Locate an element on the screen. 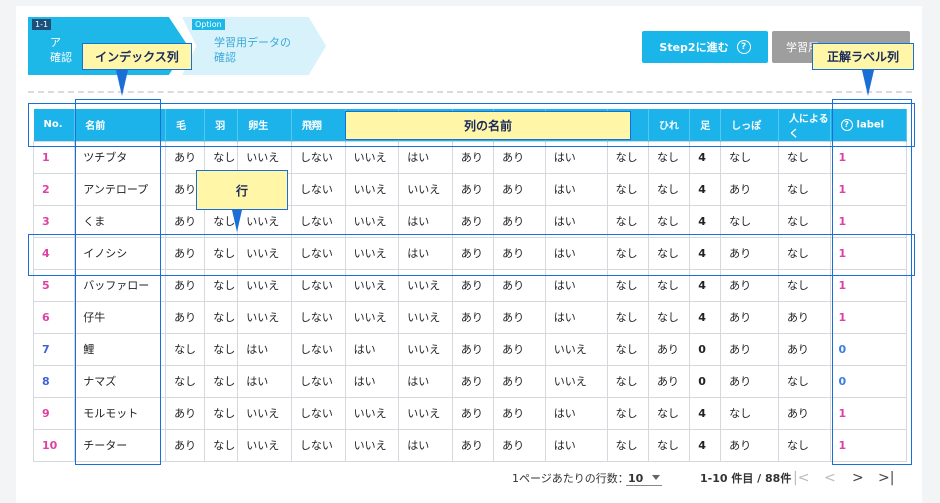 This screenshot has height=503, width=940. table-row: 7 鯉なし なし はい しない はい いいえ あり あり いいえ なし あり 0 あり あり 0 is located at coordinates (470, 349).